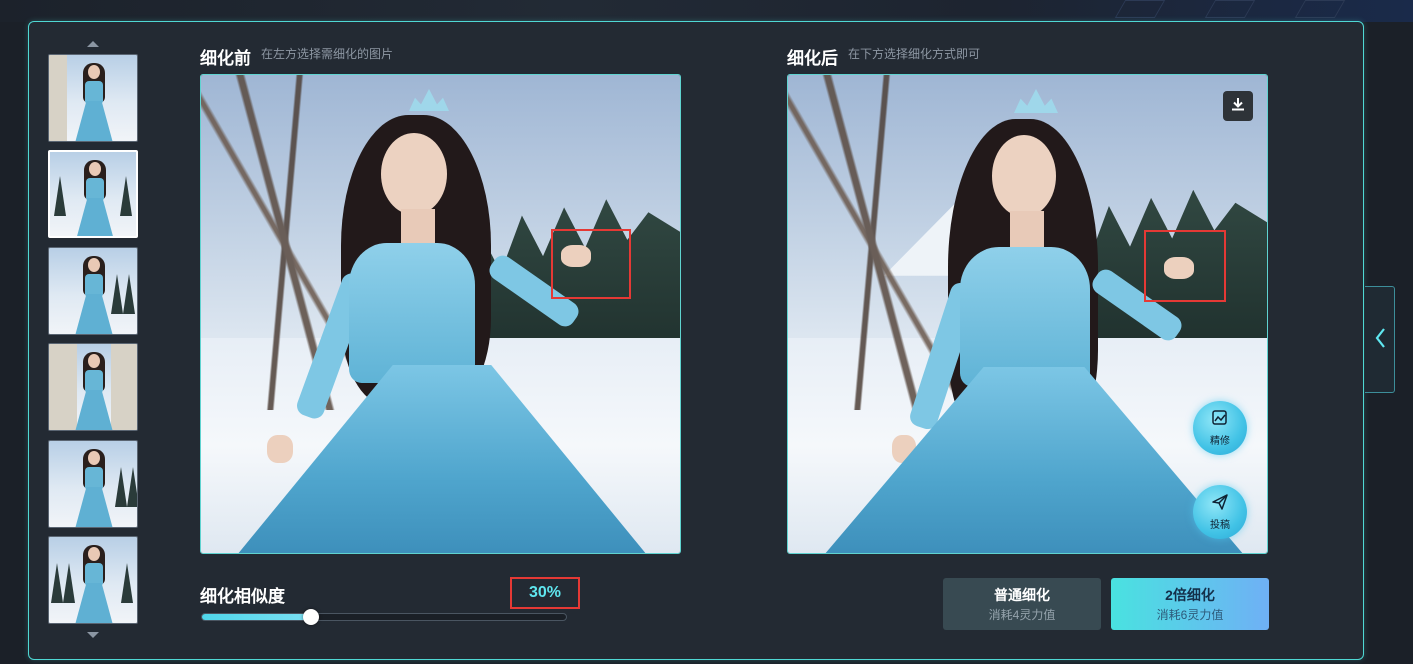  I want to click on normal-refine-cost: 消耗4灵力值, so click(1022, 615).